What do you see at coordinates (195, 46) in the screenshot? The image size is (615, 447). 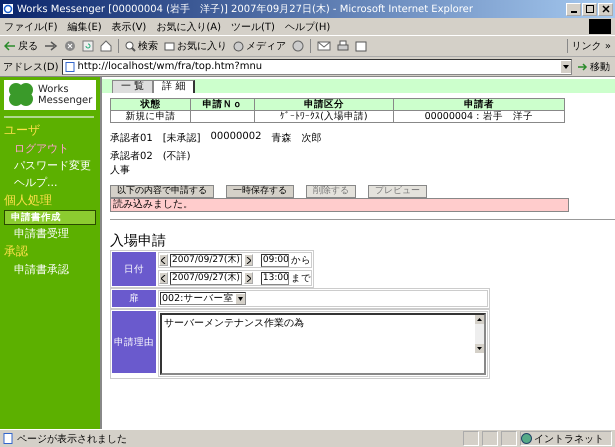 I see `favorites-button: お気に入り` at bounding box center [195, 46].